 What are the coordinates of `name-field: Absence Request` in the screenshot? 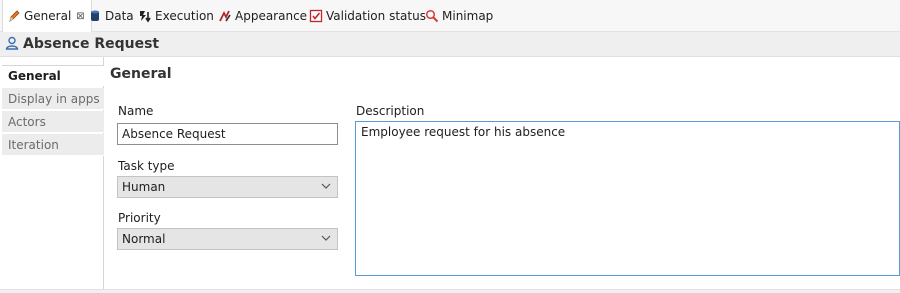 It's located at (227, 134).